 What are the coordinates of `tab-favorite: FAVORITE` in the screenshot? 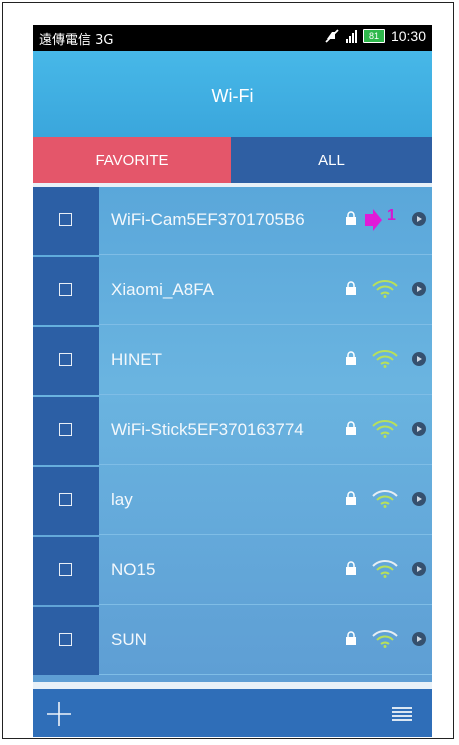 It's located at (132, 160).